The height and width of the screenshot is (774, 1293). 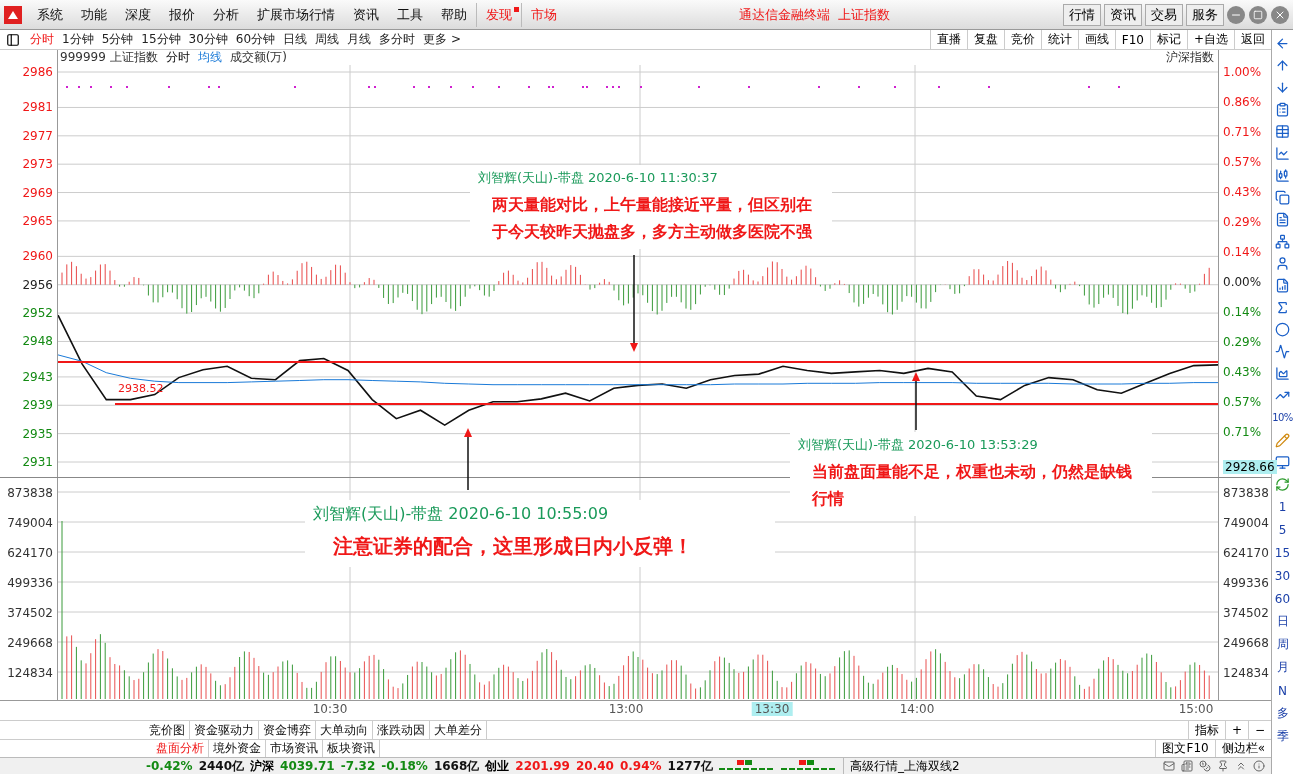 What do you see at coordinates (1169, 766) in the screenshot?
I see `mail-icon` at bounding box center [1169, 766].